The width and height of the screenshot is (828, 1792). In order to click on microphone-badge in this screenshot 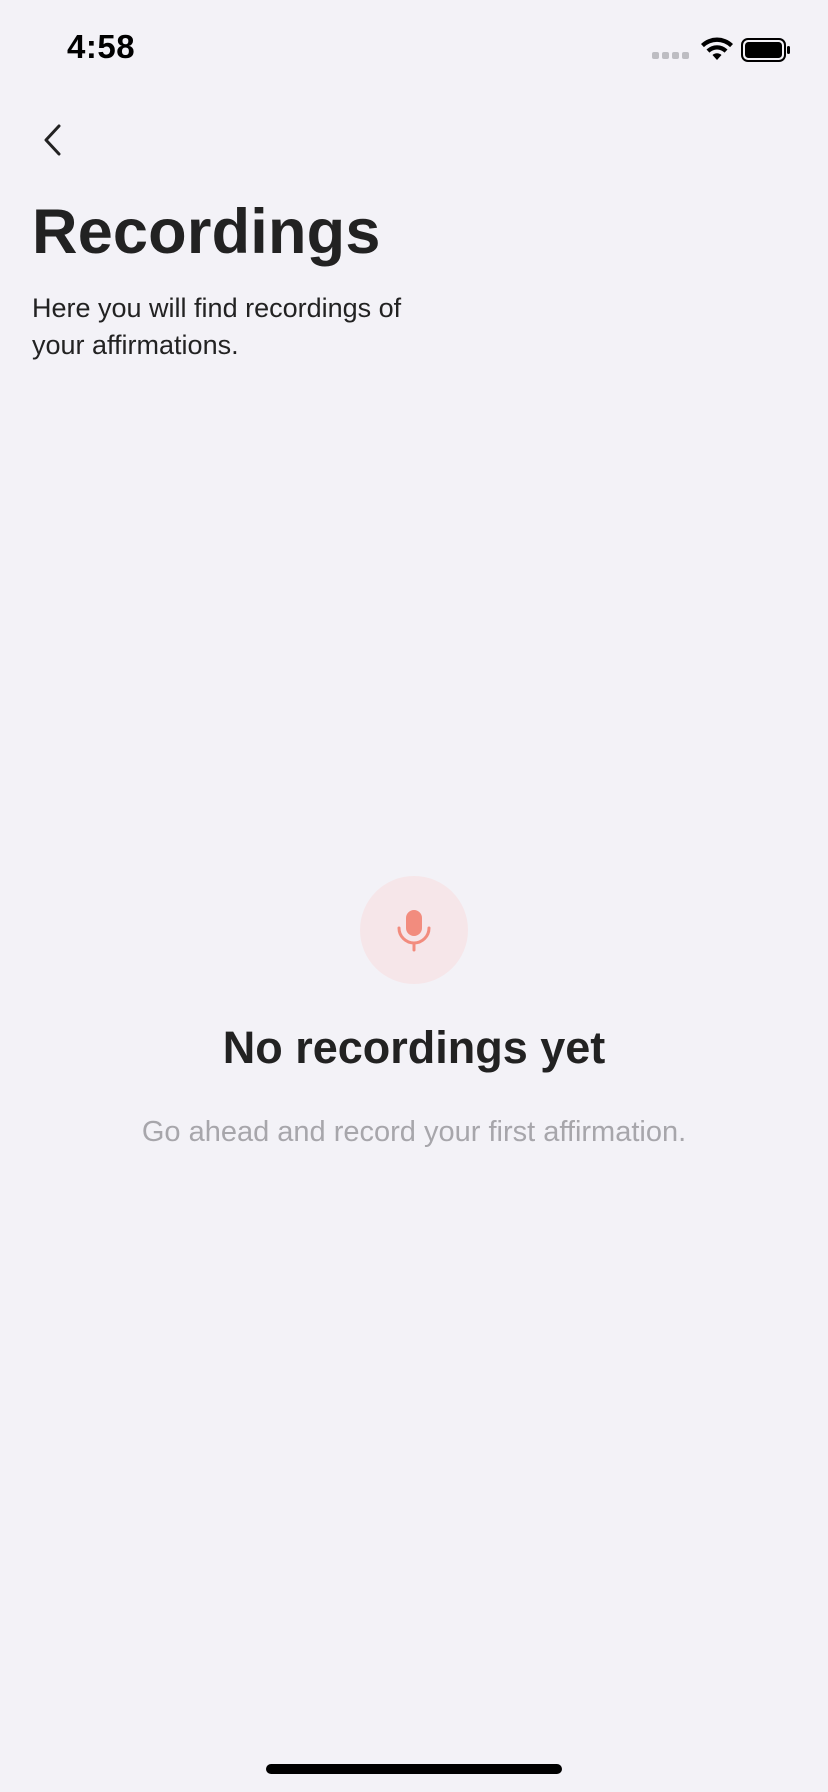, I will do `click(414, 930)`.